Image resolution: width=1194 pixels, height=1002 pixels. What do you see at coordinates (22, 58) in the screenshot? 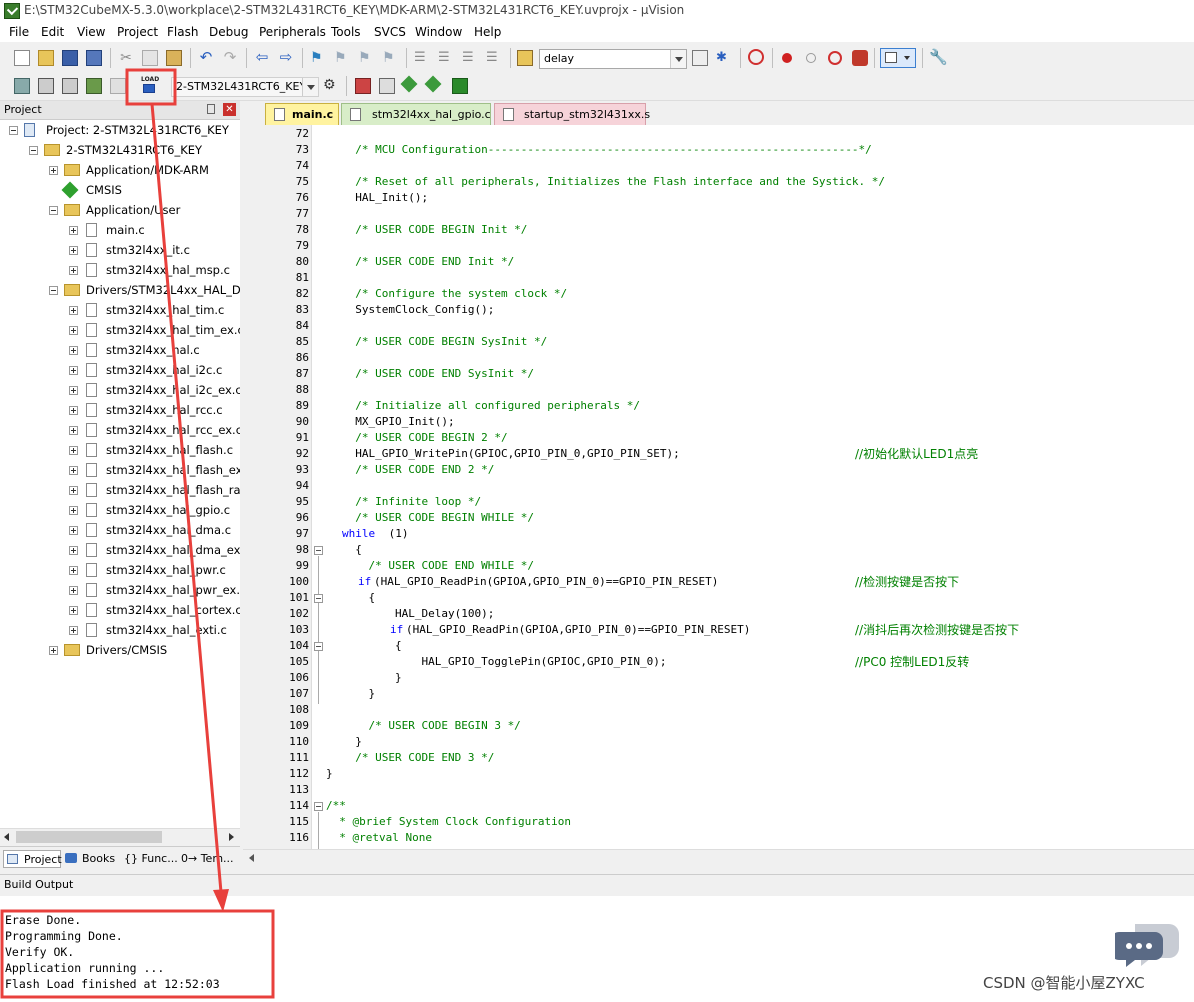
I see `new-file-icon` at bounding box center [22, 58].